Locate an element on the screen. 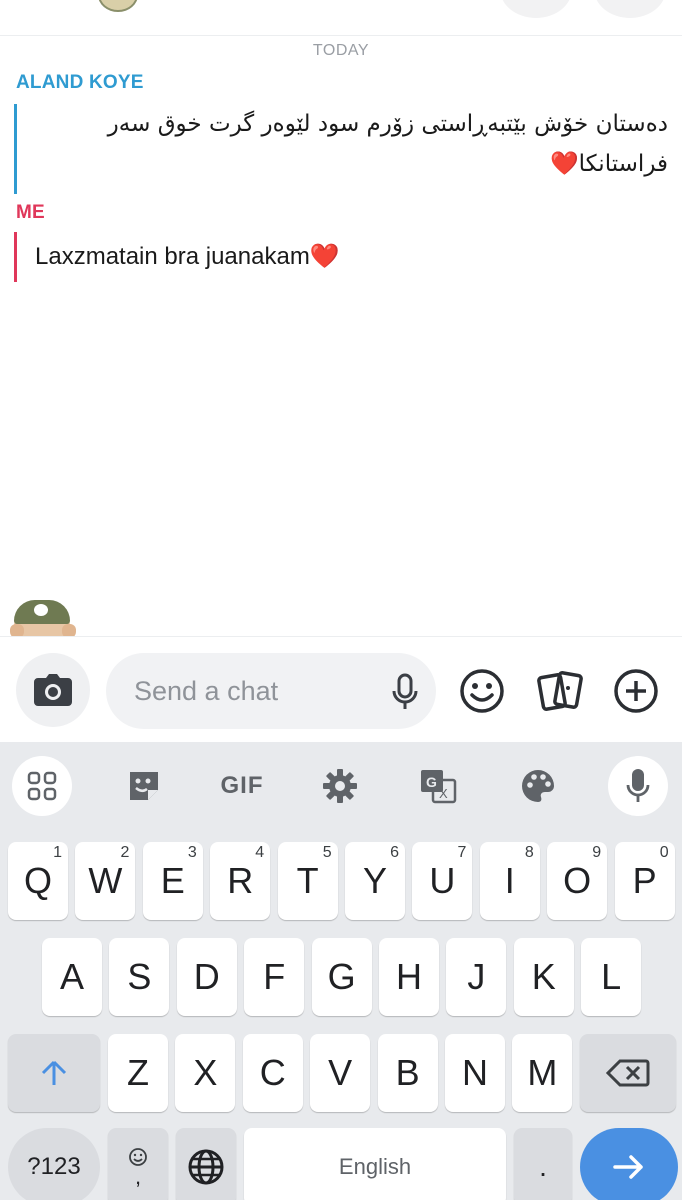 The height and width of the screenshot is (1200, 682). letter-key: O9 is located at coordinates (577, 881).